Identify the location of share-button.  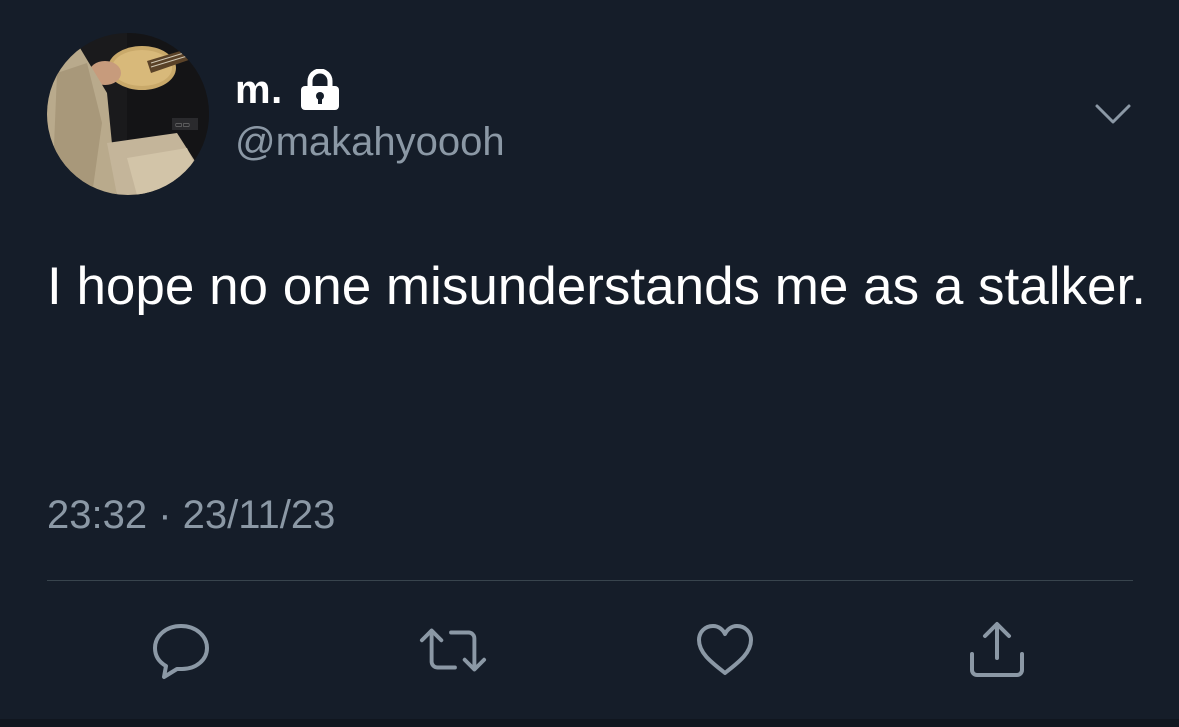
(997, 650).